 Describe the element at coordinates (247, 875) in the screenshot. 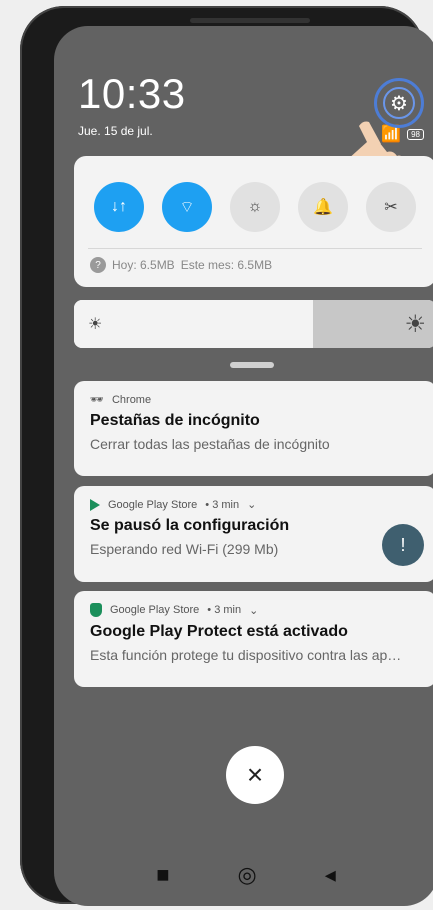

I see `home-button: ◎` at that location.